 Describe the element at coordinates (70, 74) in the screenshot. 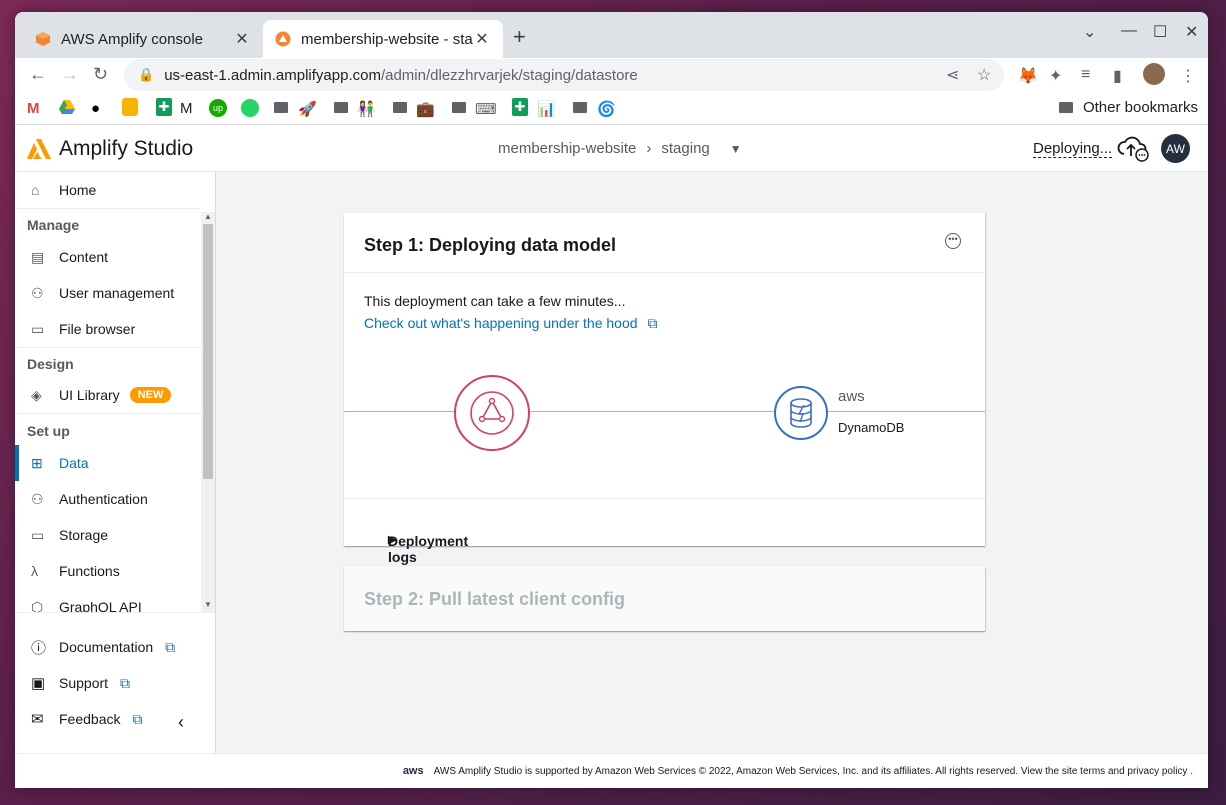

I see `forward-icon: →` at that location.